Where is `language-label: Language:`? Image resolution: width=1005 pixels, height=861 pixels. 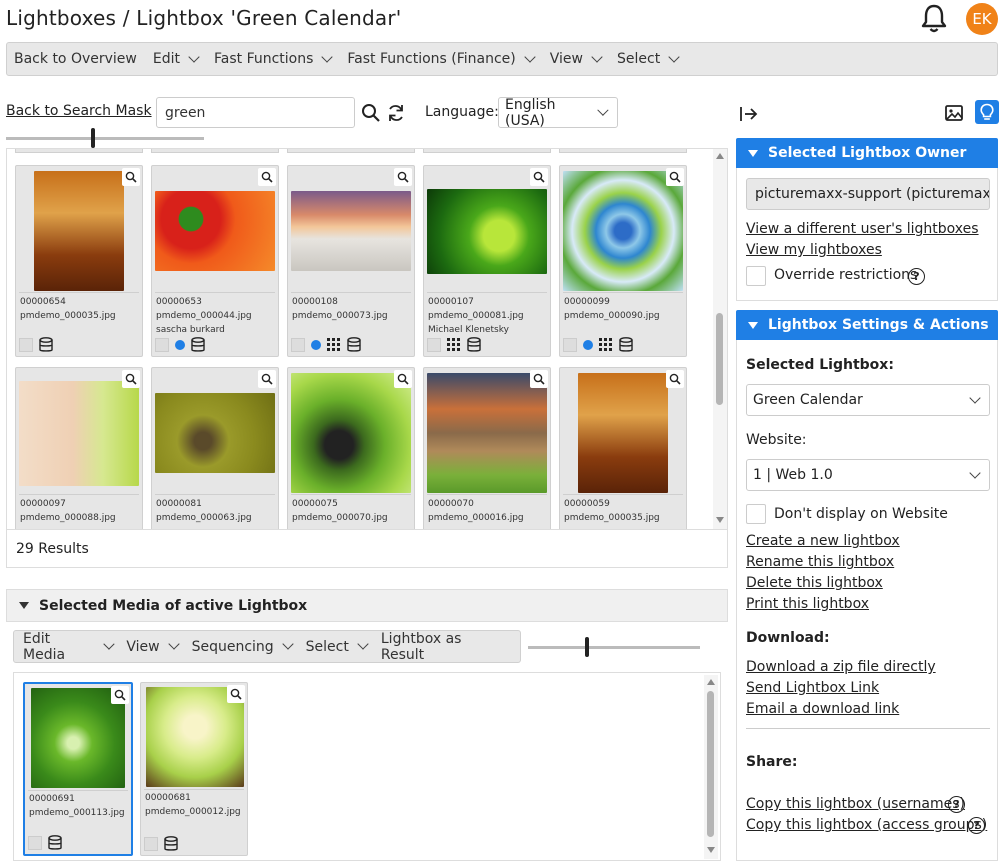 language-label: Language: is located at coordinates (462, 112).